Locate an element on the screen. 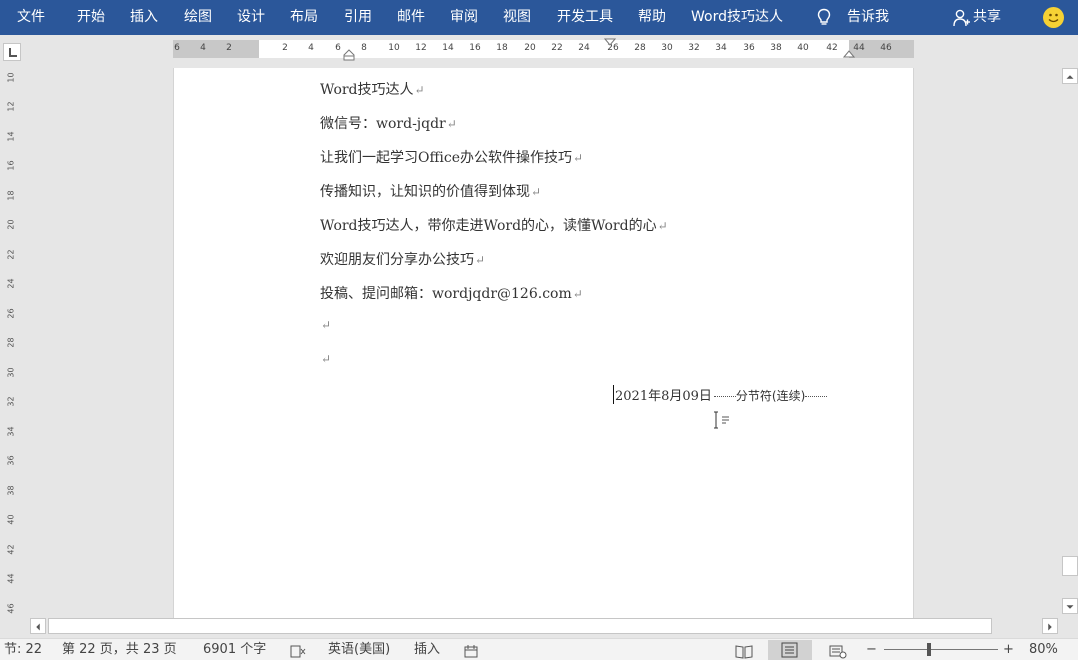  tab-word-tips: Word技巧达人 is located at coordinates (737, 17).